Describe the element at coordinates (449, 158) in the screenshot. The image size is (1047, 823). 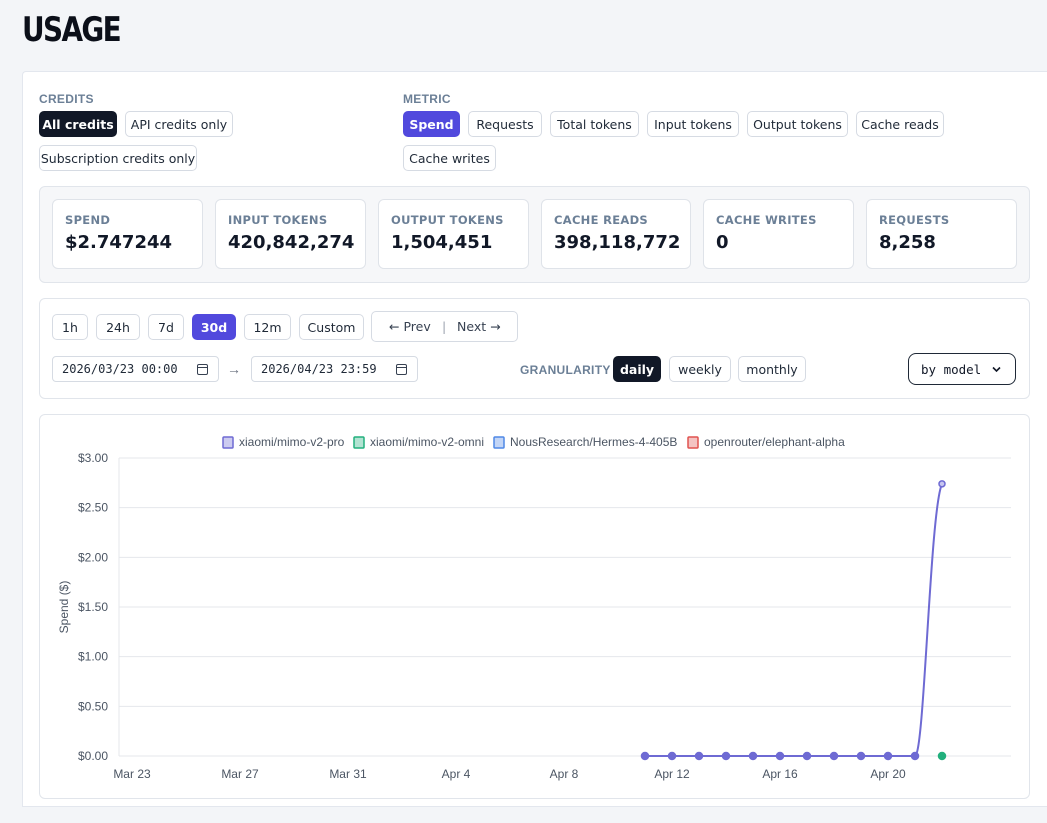
I see `metric-cache-writes-button: Cache writes` at that location.